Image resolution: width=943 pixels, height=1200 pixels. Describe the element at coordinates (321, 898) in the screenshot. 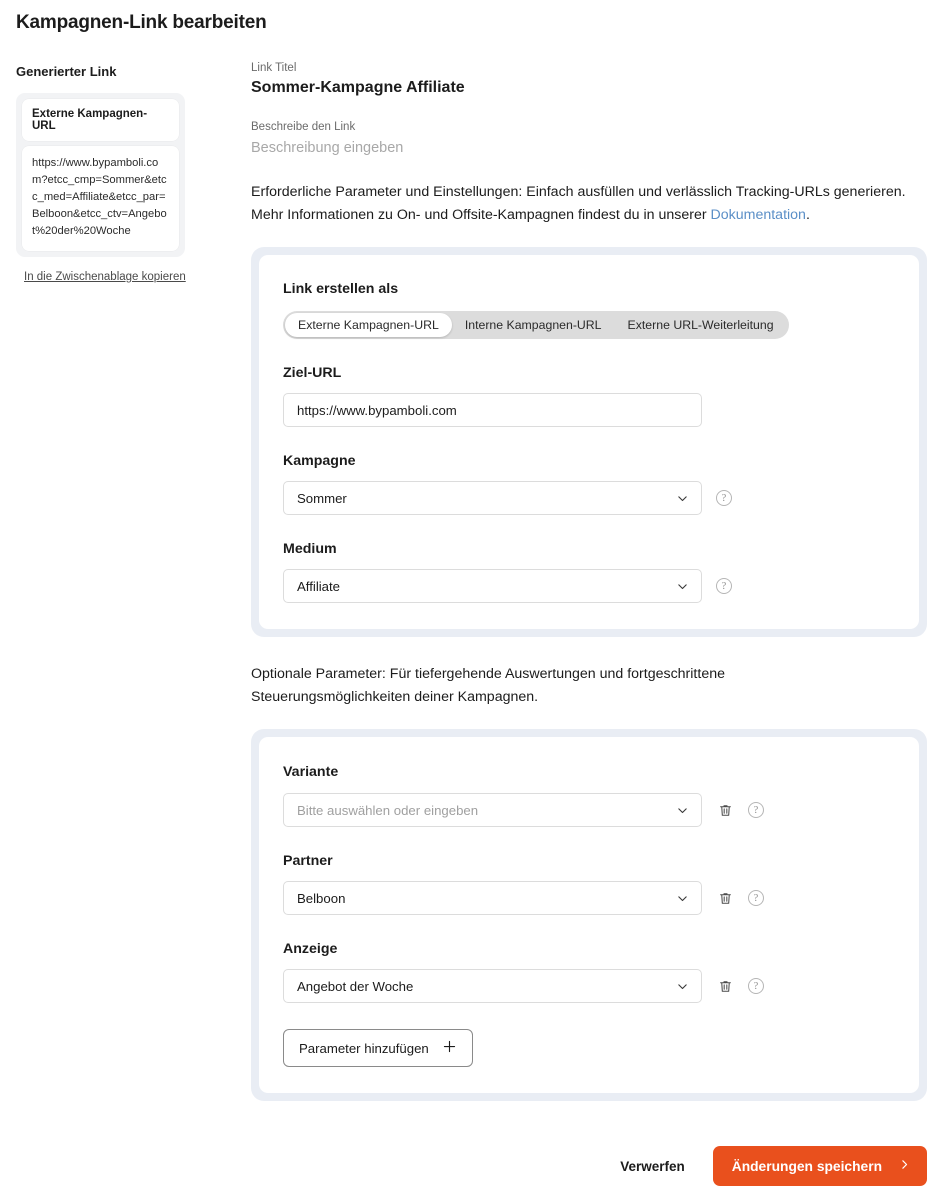

I see `partner-select-value: Belboon` at that location.